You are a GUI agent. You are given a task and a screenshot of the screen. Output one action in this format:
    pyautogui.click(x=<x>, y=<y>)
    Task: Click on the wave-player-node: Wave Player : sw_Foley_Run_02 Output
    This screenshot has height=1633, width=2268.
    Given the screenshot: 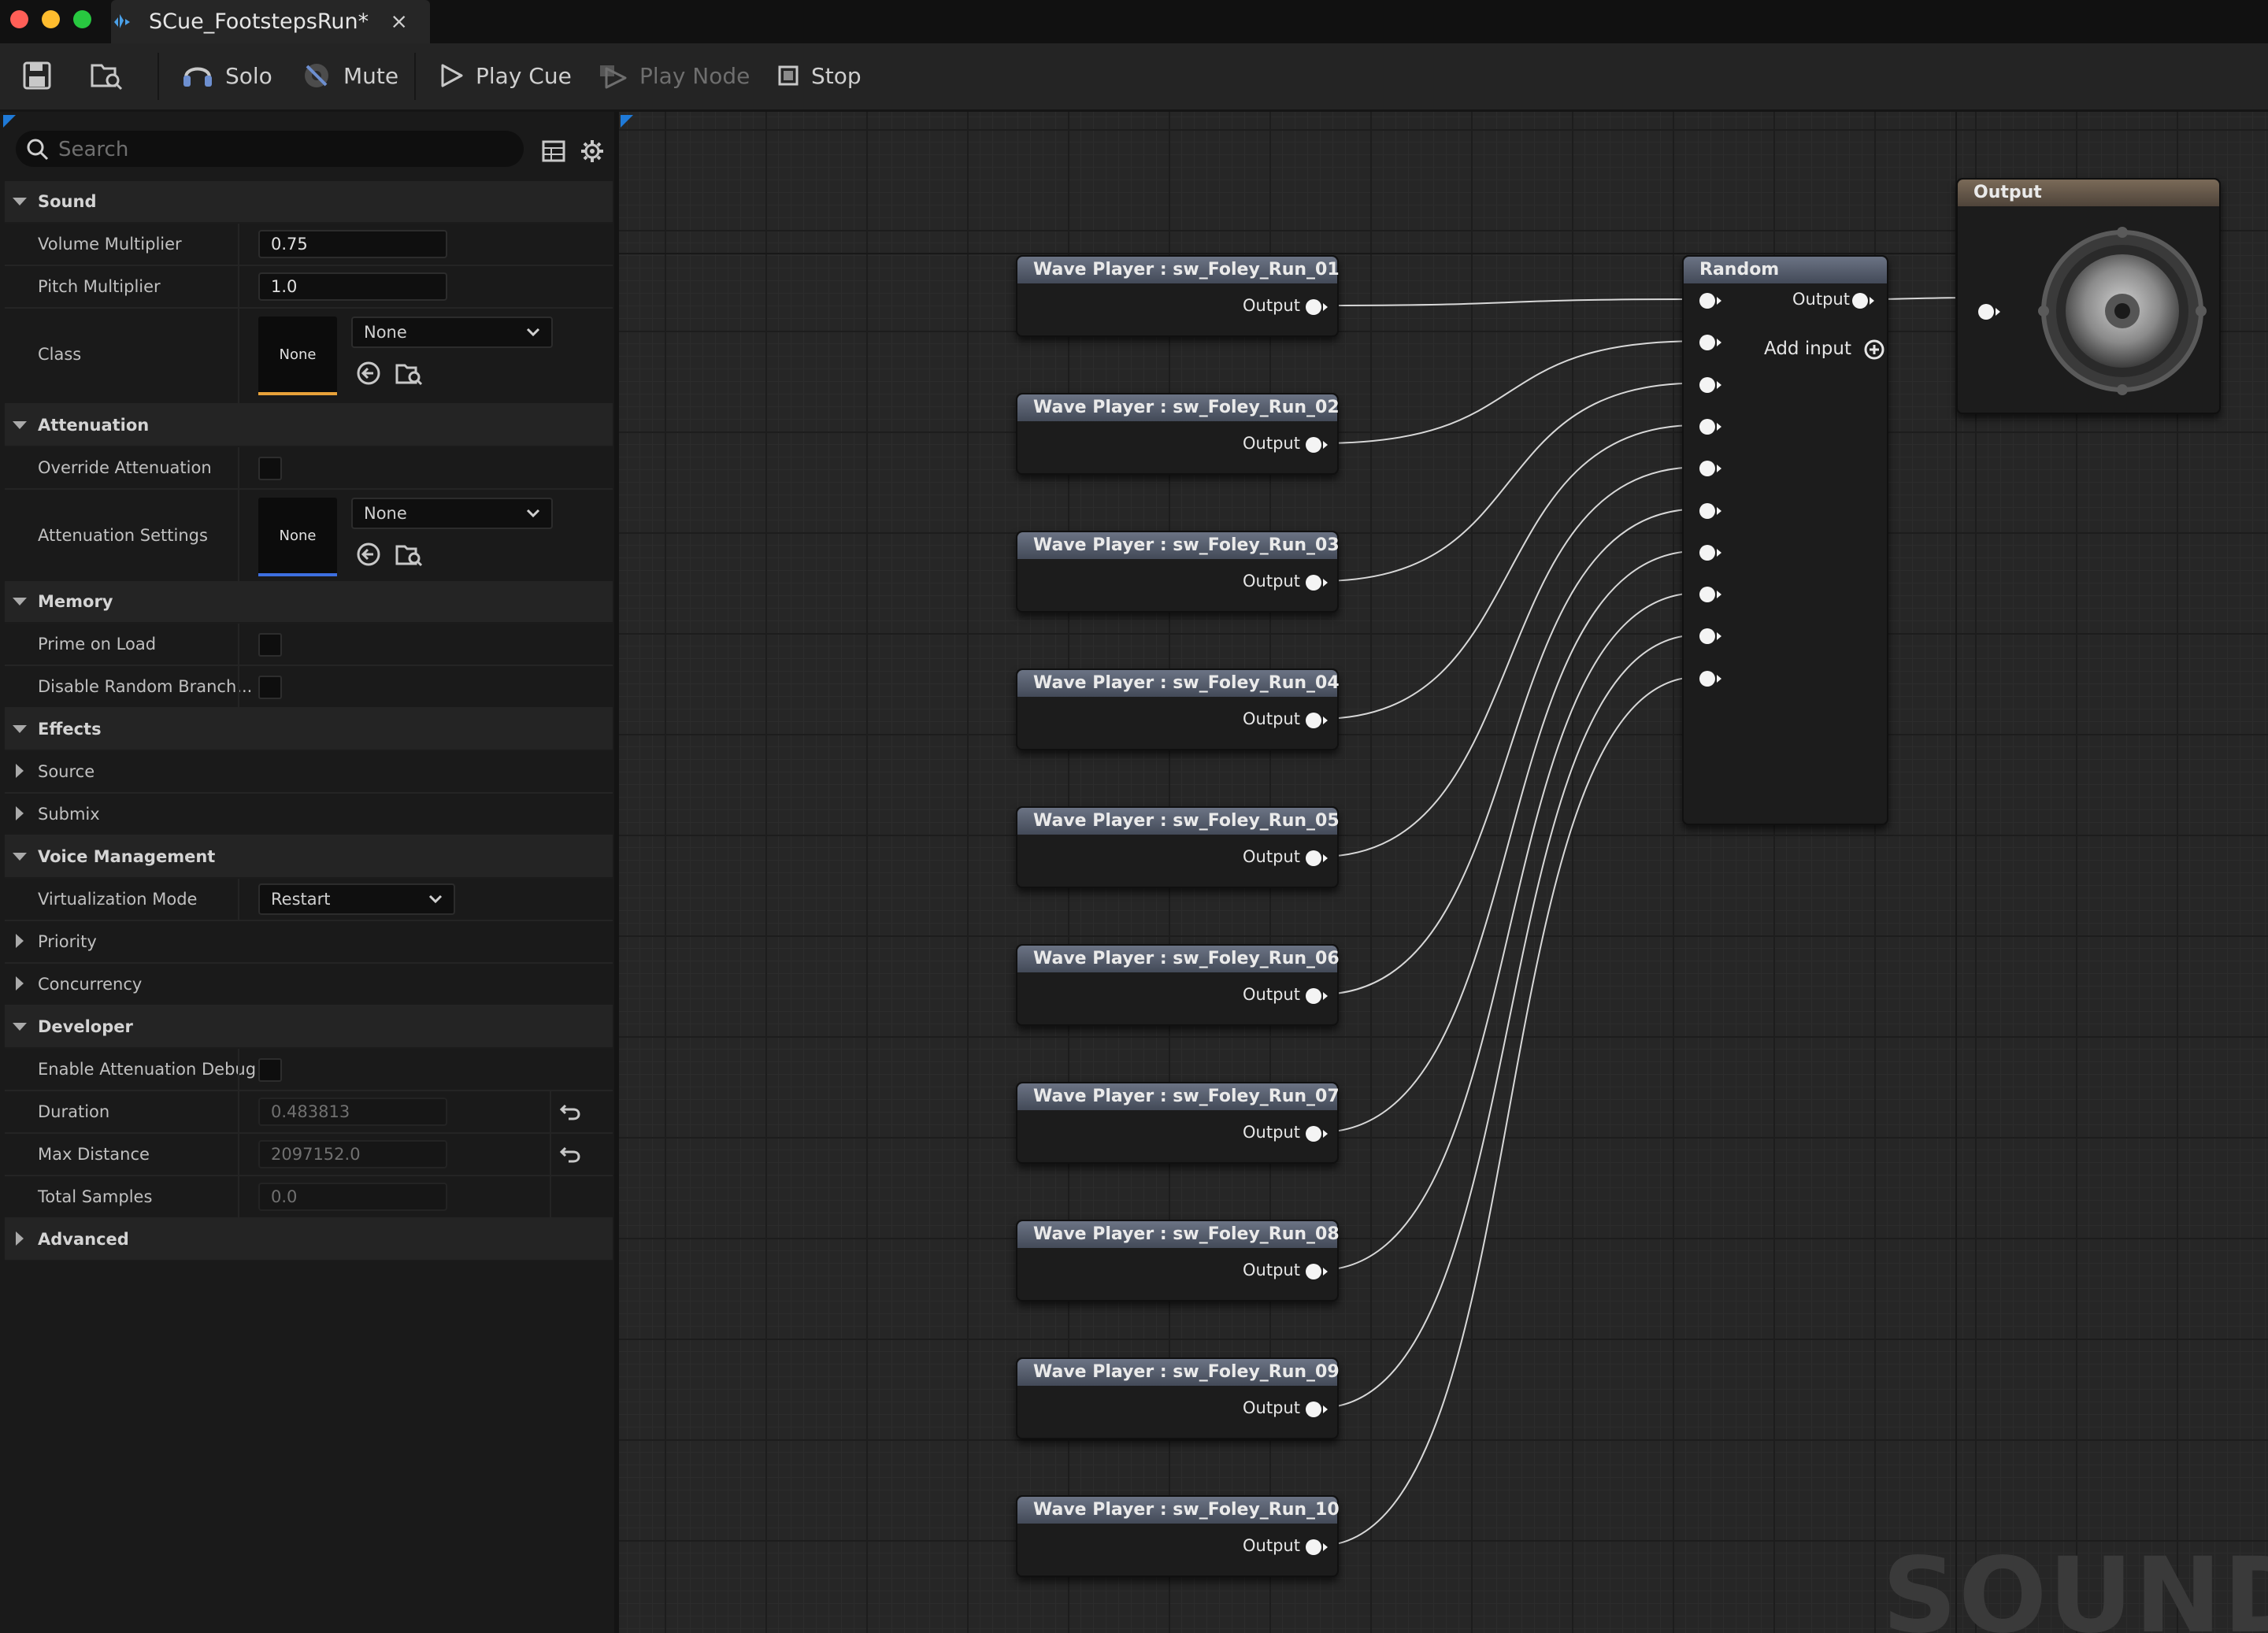 What is the action you would take?
    pyautogui.click(x=1178, y=434)
    